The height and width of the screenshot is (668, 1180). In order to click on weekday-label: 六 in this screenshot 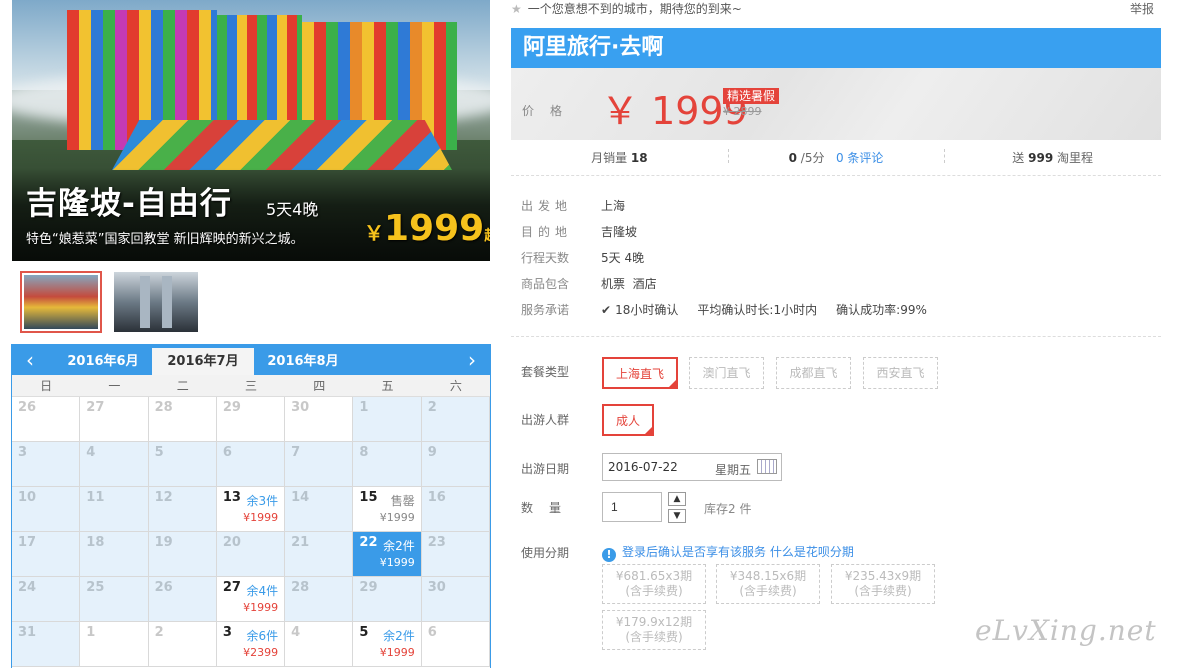, I will do `click(455, 386)`.